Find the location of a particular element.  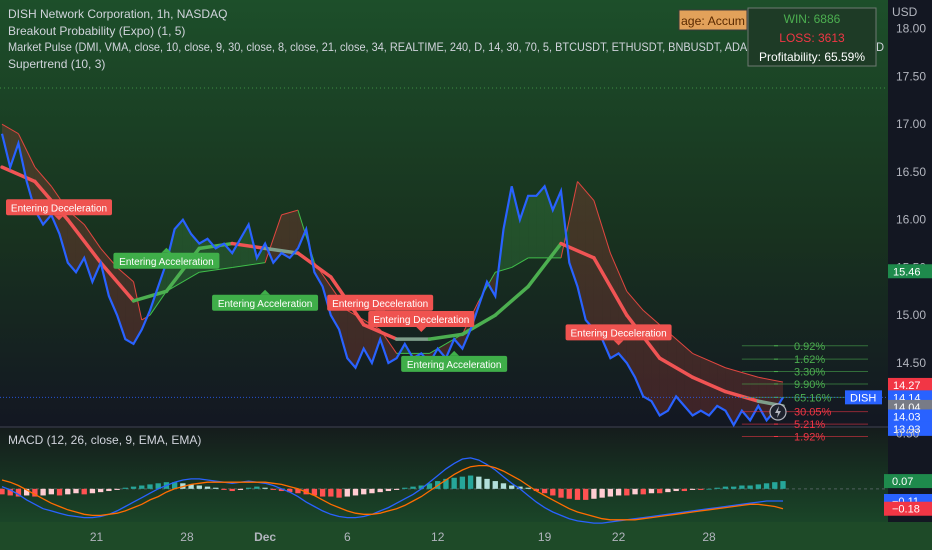

indicator-supertrend: Supertrend (10, 3) is located at coordinates (56, 64).